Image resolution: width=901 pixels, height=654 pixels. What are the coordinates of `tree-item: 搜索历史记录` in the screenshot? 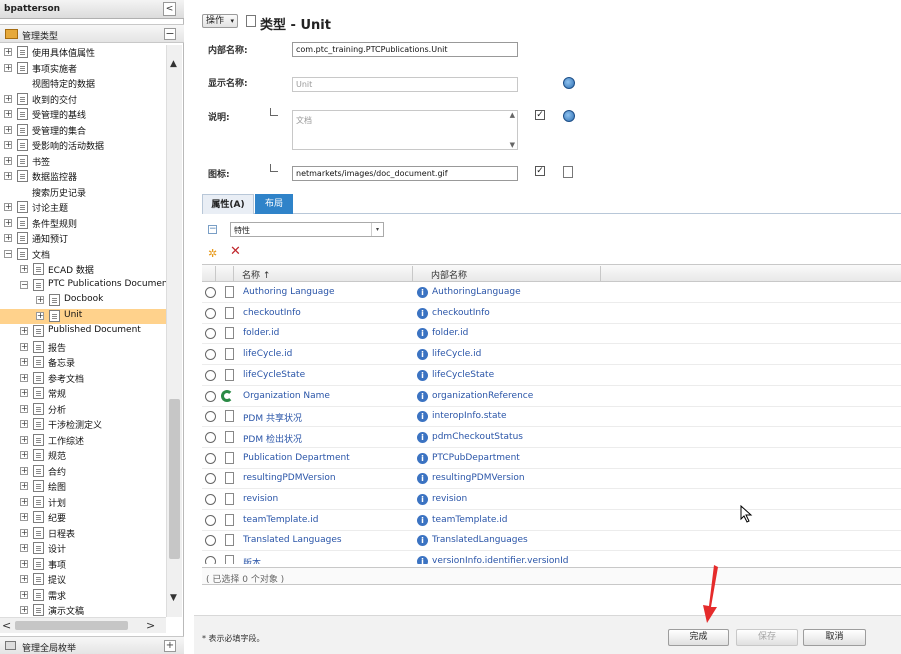 It's located at (83, 192).